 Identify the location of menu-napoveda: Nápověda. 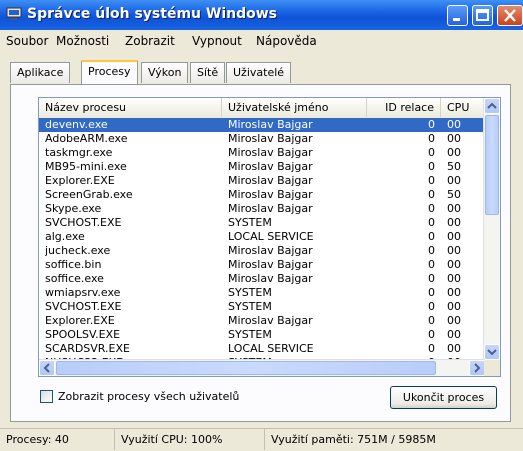
(286, 41).